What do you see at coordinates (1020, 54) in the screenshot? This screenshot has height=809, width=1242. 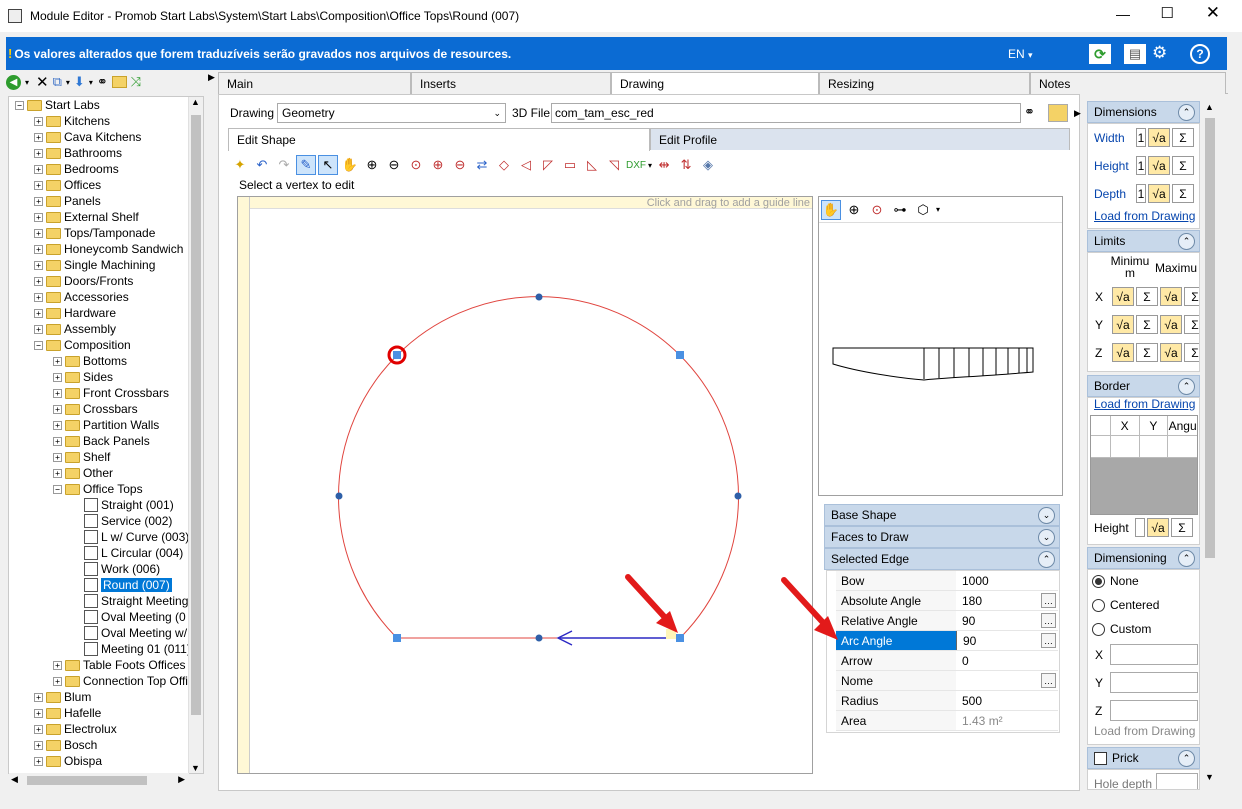 I see `language-selector: EN ▾` at bounding box center [1020, 54].